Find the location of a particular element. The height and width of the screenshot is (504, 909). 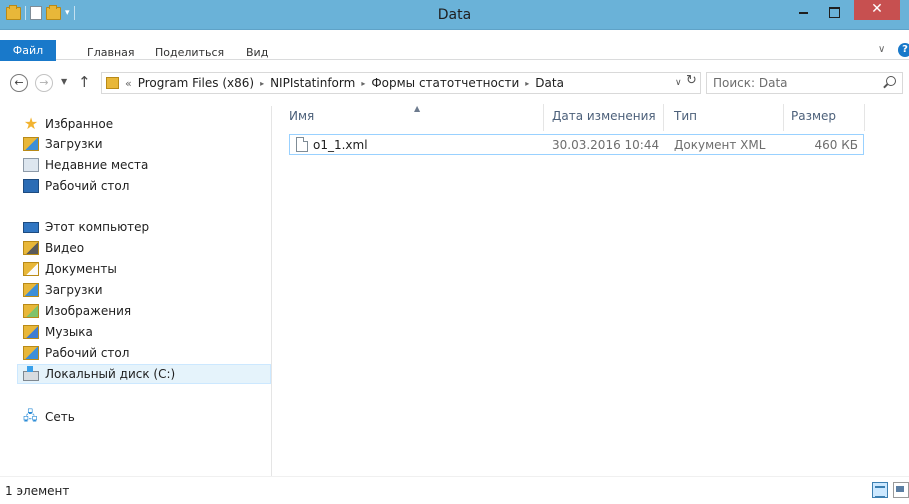

search-icon is located at coordinates (891, 81).